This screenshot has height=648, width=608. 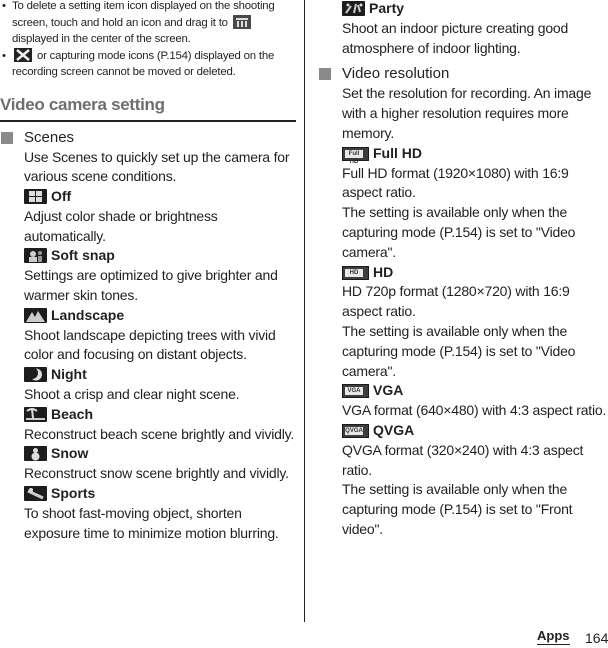 What do you see at coordinates (150, 256) in the screenshot?
I see `scene-option-soft-snap: Soft snap` at bounding box center [150, 256].